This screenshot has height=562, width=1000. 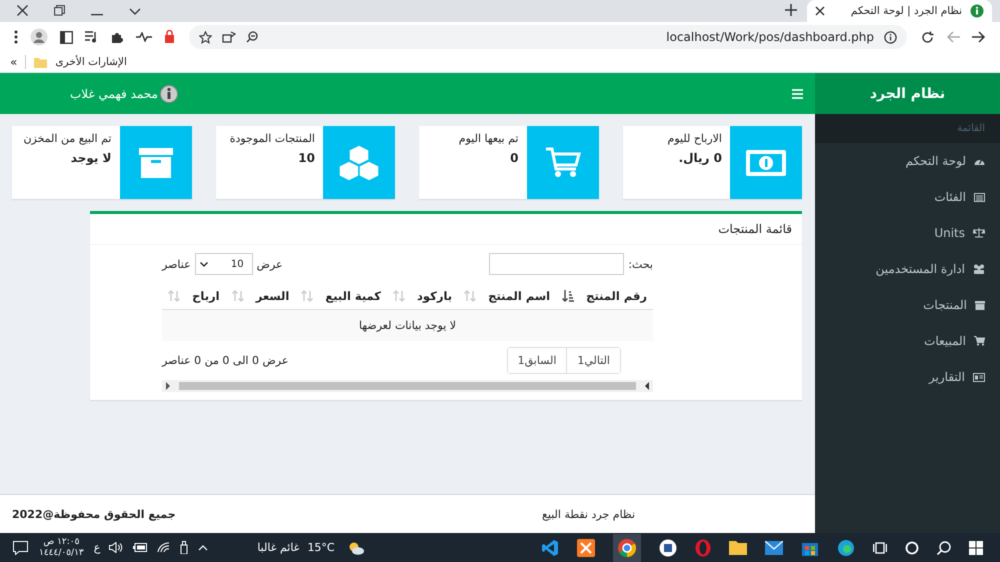 What do you see at coordinates (627, 548) in the screenshot?
I see `chrome-icon` at bounding box center [627, 548].